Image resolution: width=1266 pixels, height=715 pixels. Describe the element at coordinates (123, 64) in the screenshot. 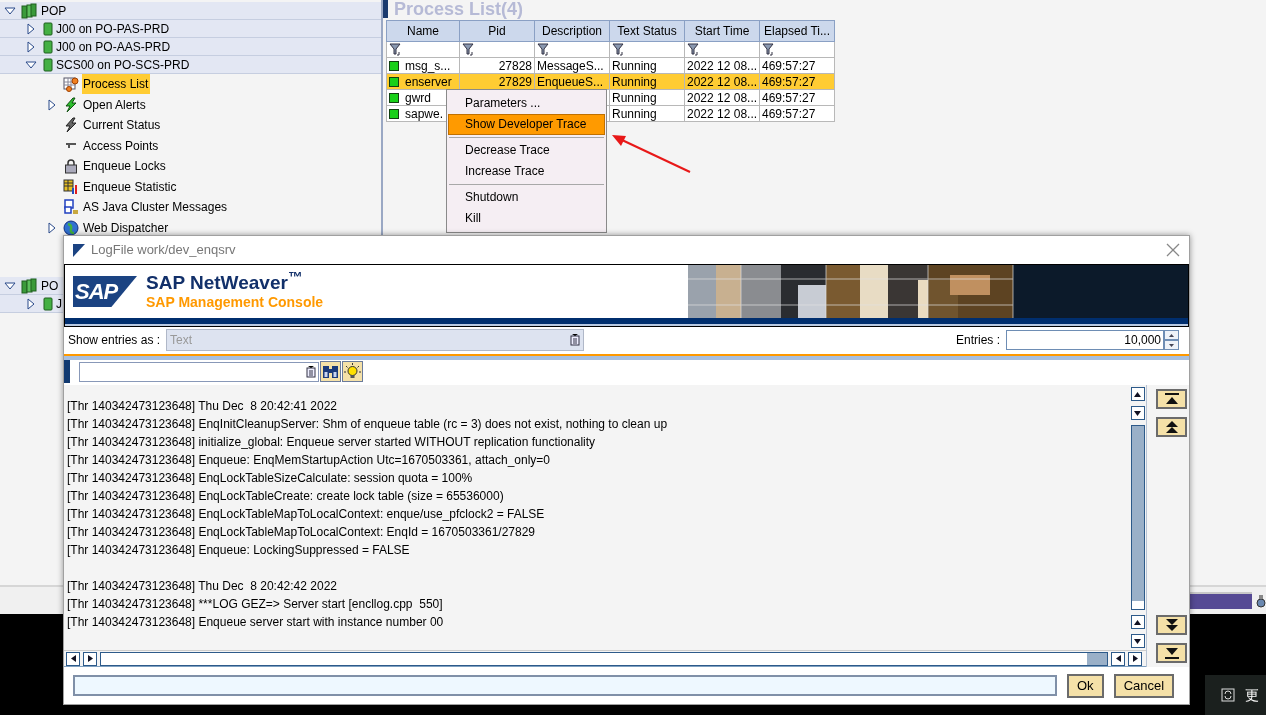

I see `tree-item: SCS00 on PO-SCS-PRD` at that location.